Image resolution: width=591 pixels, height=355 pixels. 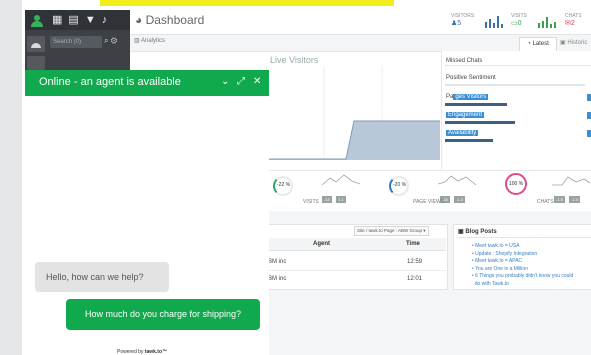 What do you see at coordinates (156, 352) in the screenshot?
I see `powered-brand: tawk.to™` at bounding box center [156, 352].